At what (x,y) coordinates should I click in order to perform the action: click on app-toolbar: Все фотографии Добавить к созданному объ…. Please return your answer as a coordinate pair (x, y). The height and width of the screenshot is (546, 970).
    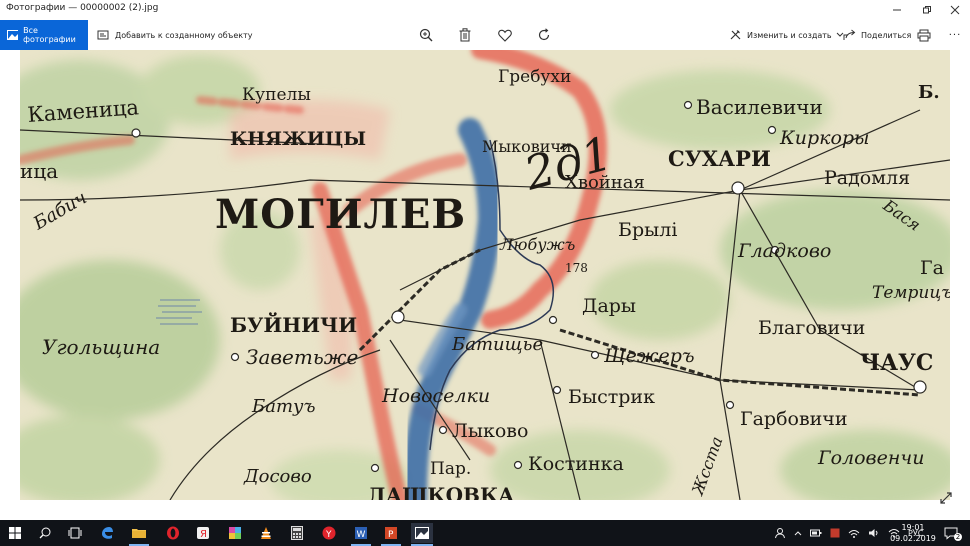
    Looking at the image, I should click on (485, 35).